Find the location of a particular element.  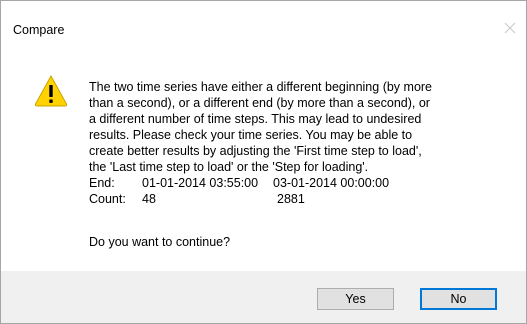

question-text: Do you want to continue? is located at coordinates (160, 242).